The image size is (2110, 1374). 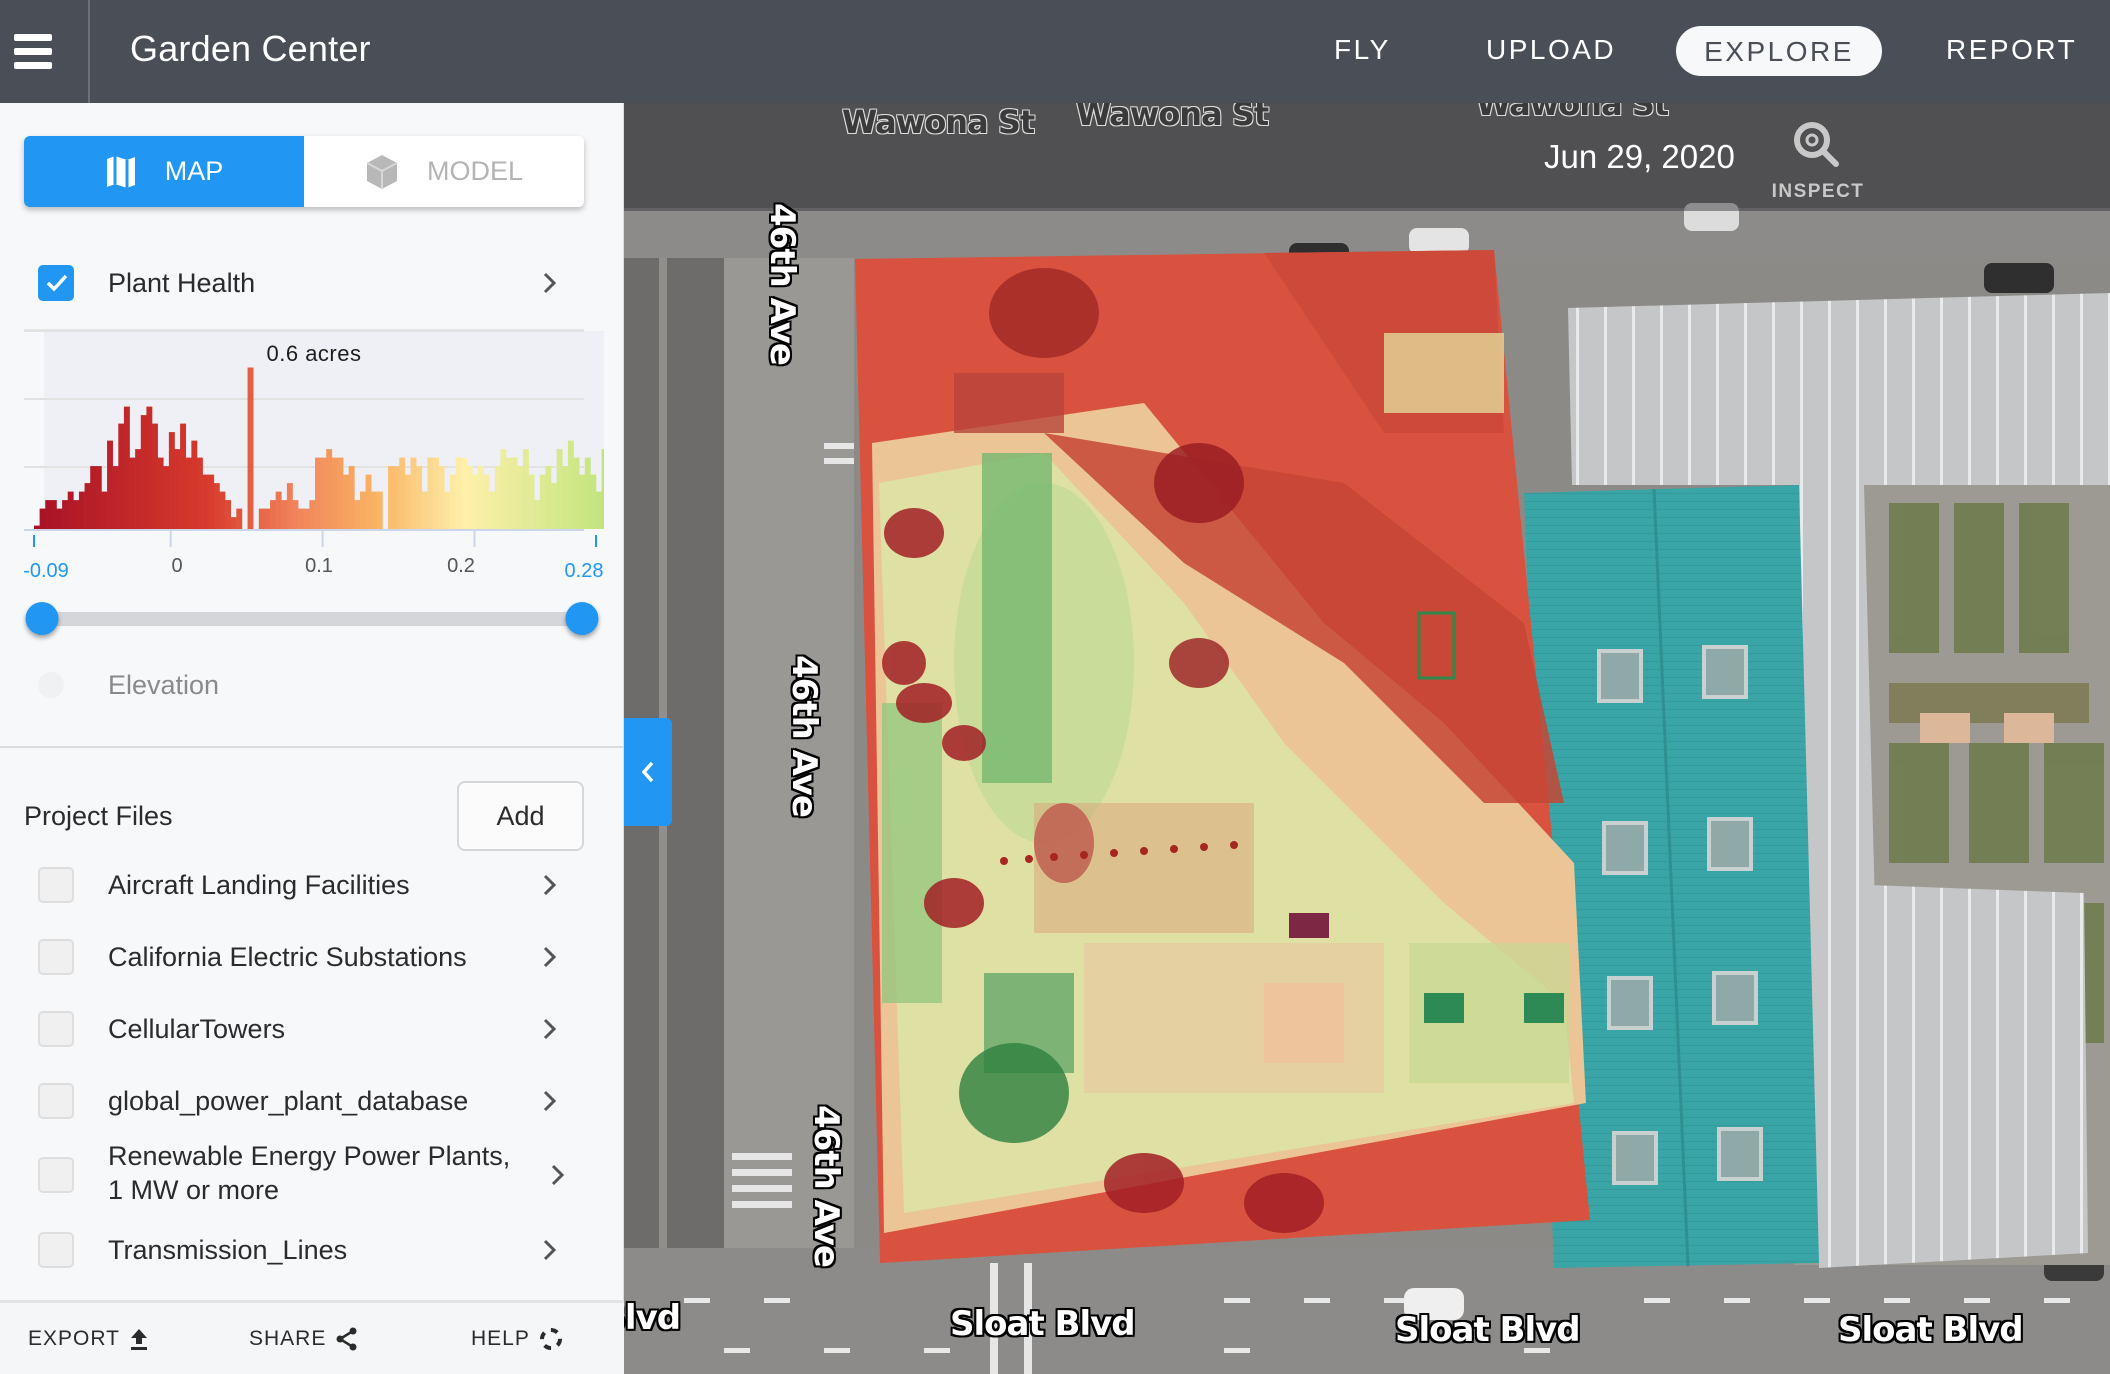 What do you see at coordinates (89, 51) in the screenshot?
I see `header-divider` at bounding box center [89, 51].